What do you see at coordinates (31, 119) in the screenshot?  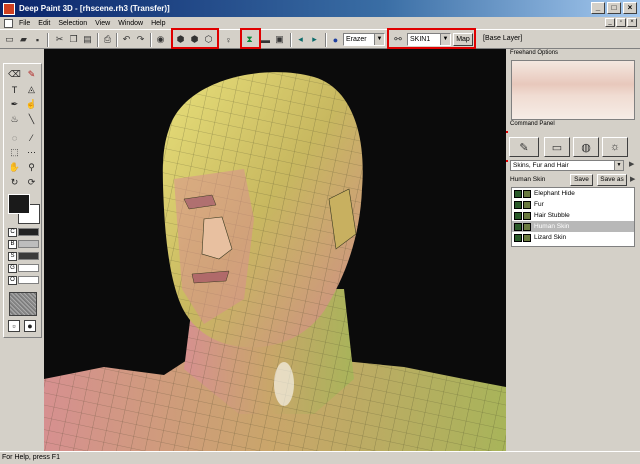 I see `line-icon: ╲` at bounding box center [31, 119].